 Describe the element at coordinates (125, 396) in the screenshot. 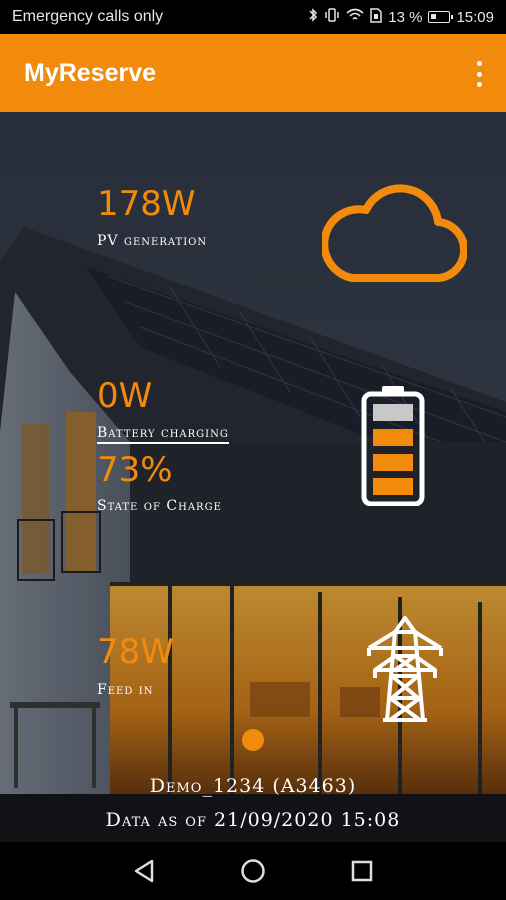

I see `battery-power-value: 0W` at that location.